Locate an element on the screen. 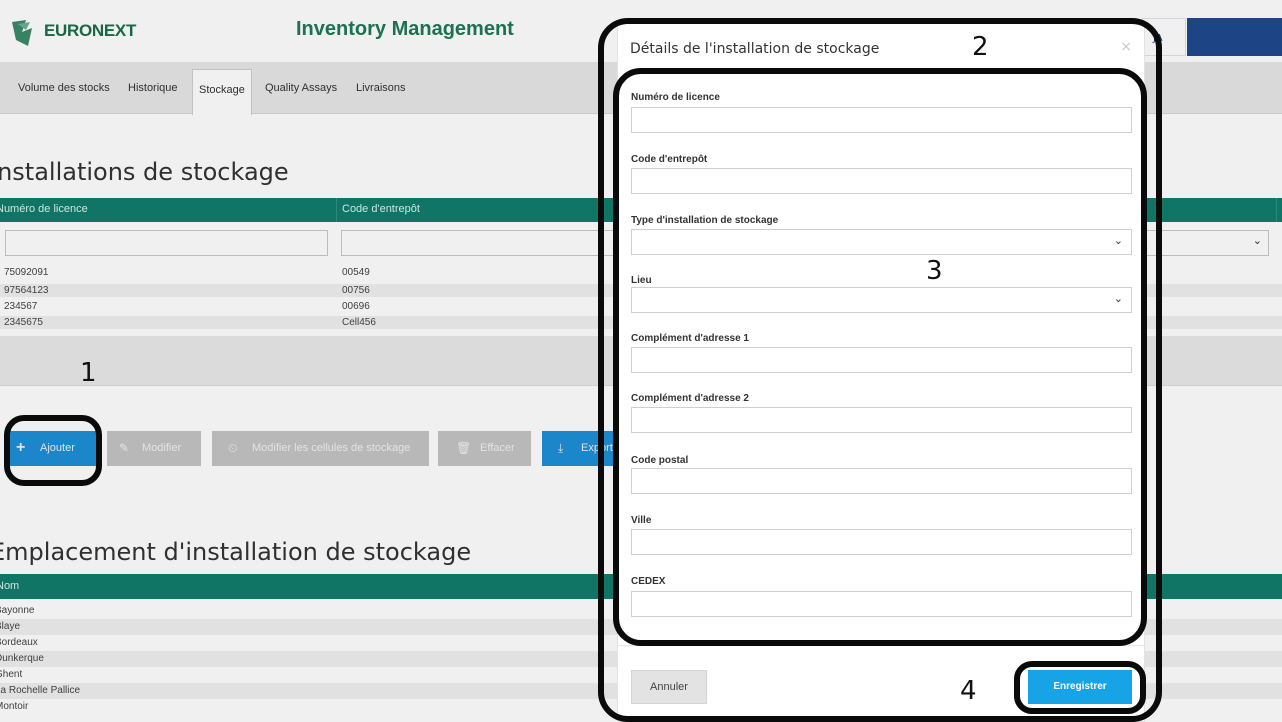 The image size is (1282, 722). cedex-input is located at coordinates (881, 604).